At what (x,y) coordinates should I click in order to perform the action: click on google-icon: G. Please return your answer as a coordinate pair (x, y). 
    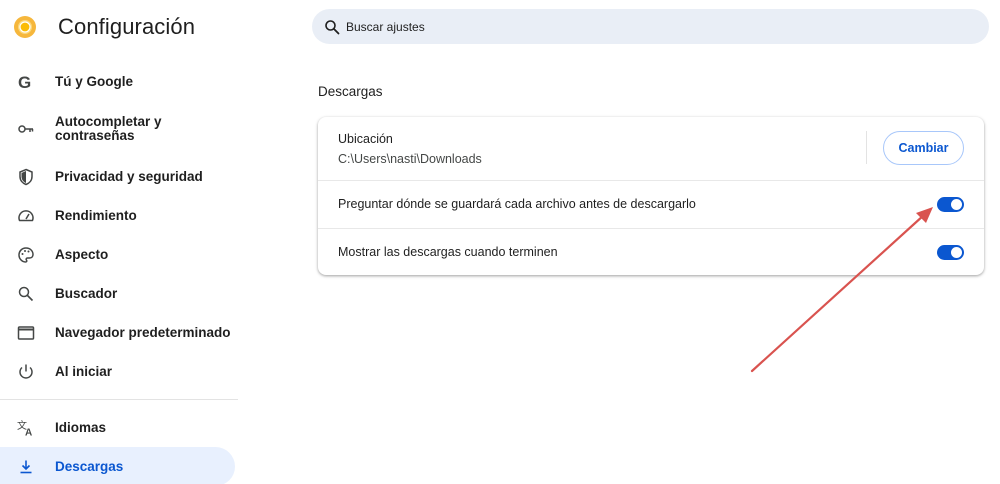
    Looking at the image, I should click on (26, 82).